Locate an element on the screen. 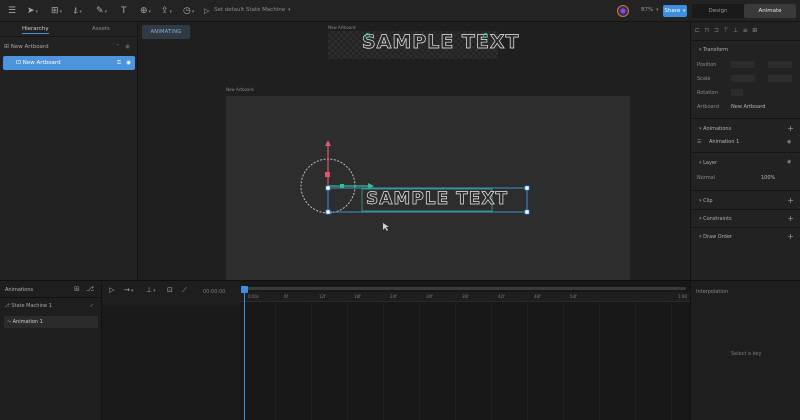  tick-label: 42f is located at coordinates (501, 296).